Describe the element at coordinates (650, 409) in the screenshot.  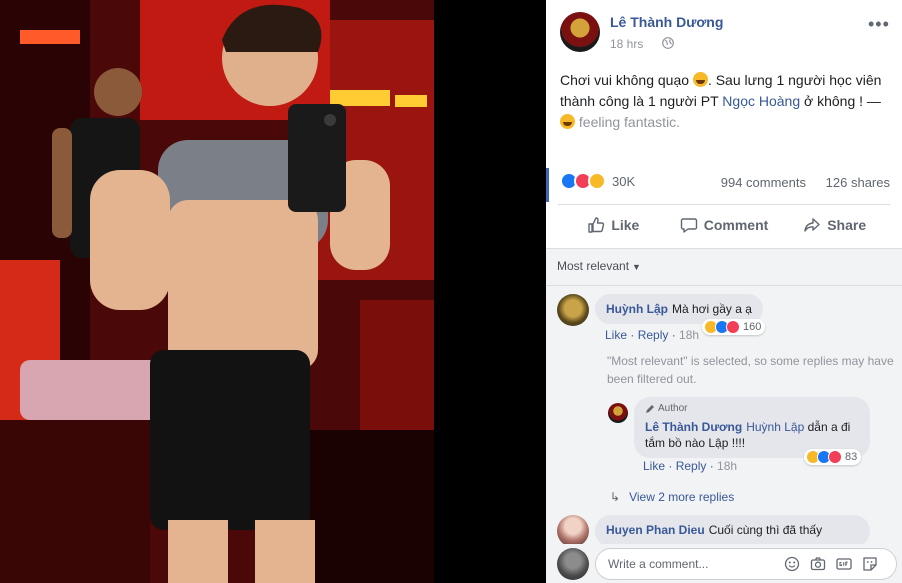
I see `pencil-icon` at that location.